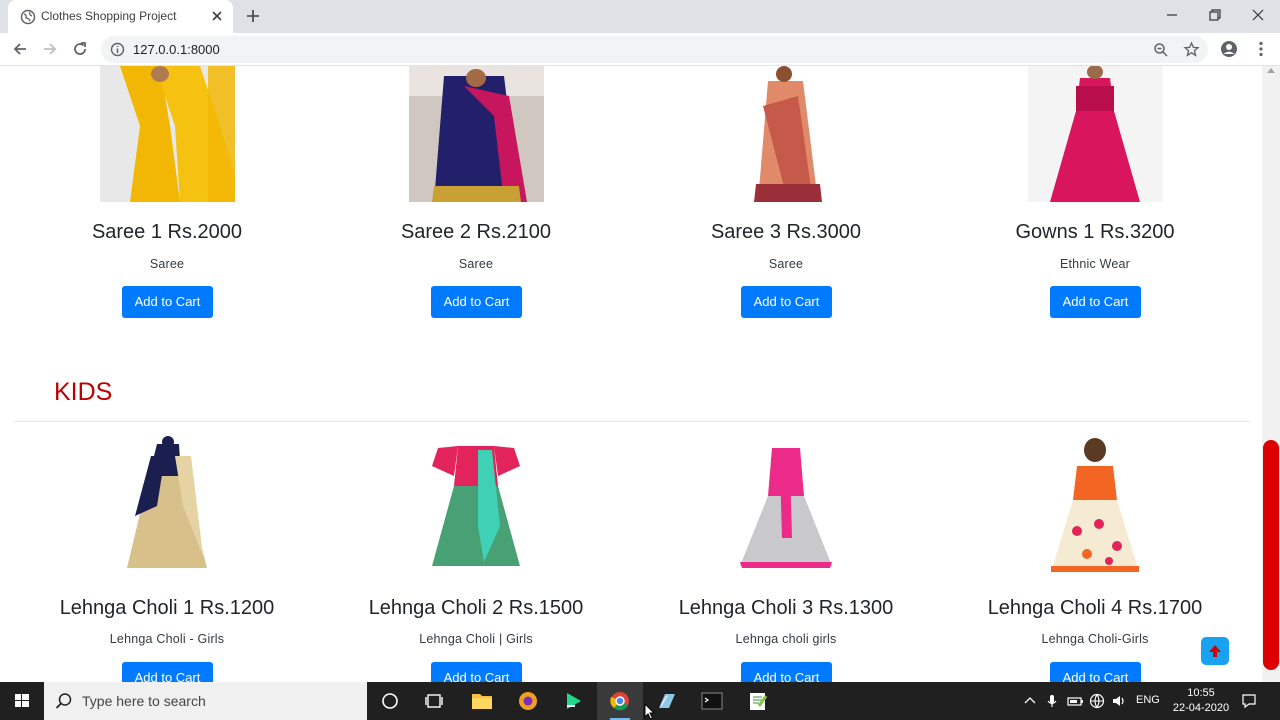 Image resolution: width=1280 pixels, height=720 pixels. What do you see at coordinates (650, 711) in the screenshot?
I see `mouse-cursor-icon` at bounding box center [650, 711].